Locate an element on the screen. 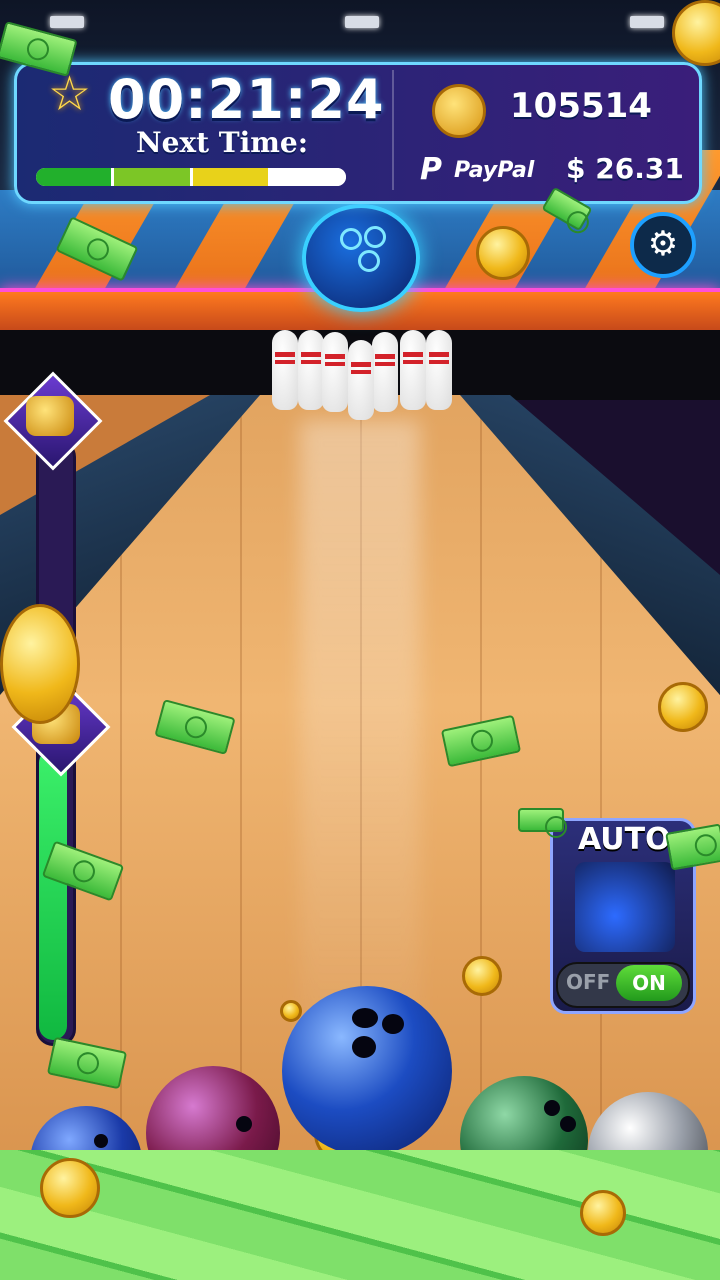  settings-button: ⚙ is located at coordinates (663, 245).